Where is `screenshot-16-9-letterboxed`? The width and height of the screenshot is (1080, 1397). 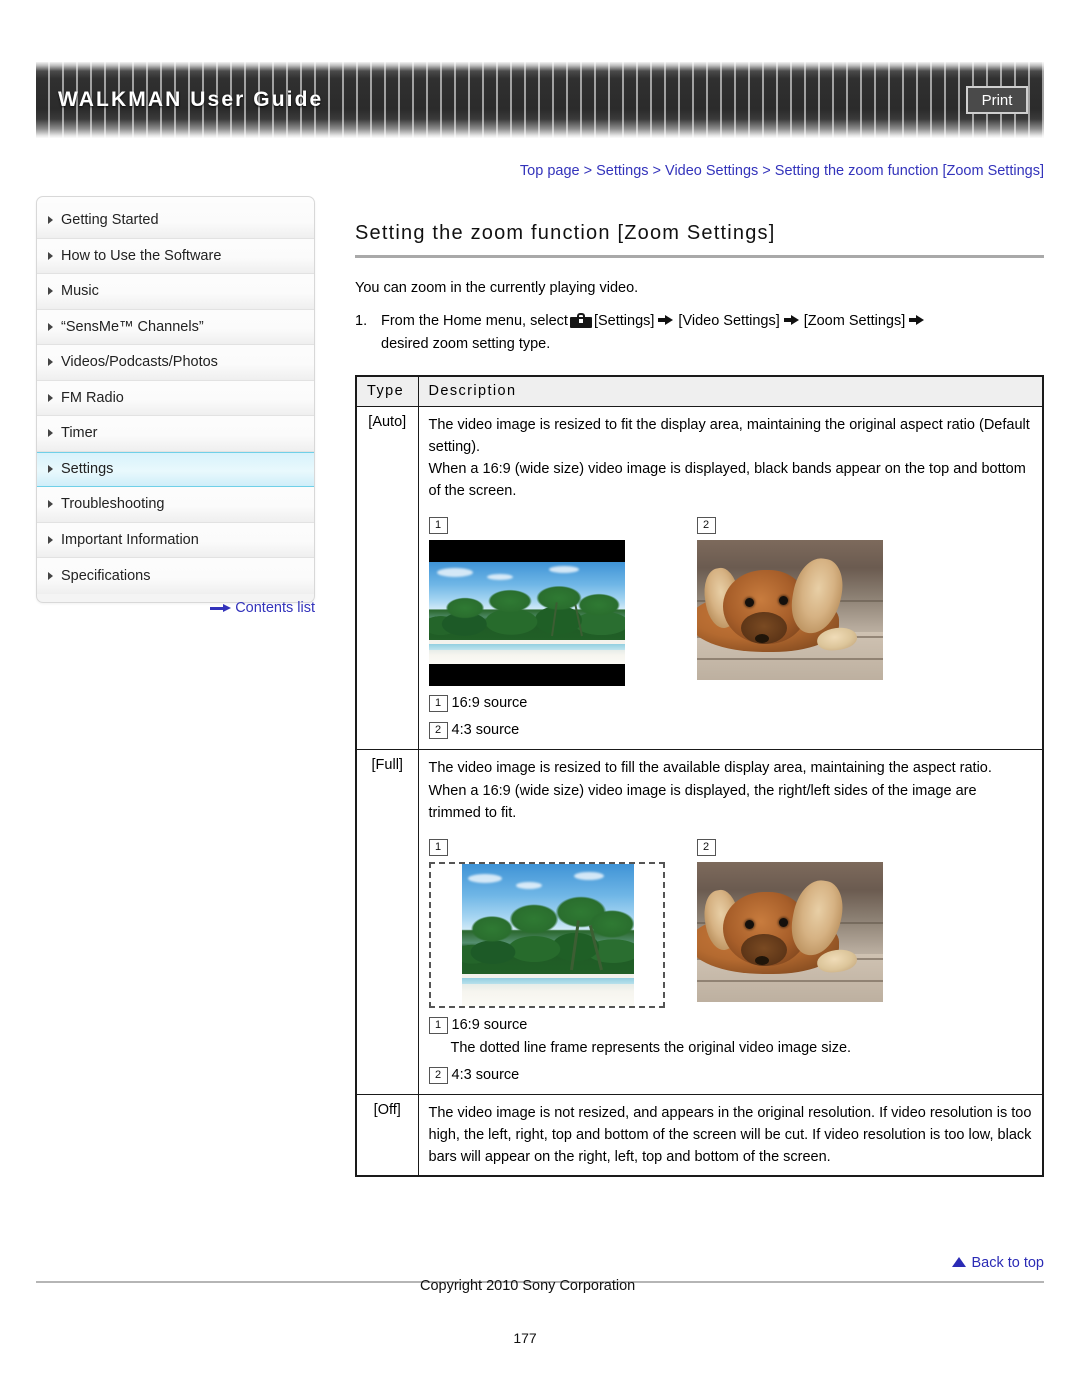 screenshot-16-9-letterboxed is located at coordinates (526, 613).